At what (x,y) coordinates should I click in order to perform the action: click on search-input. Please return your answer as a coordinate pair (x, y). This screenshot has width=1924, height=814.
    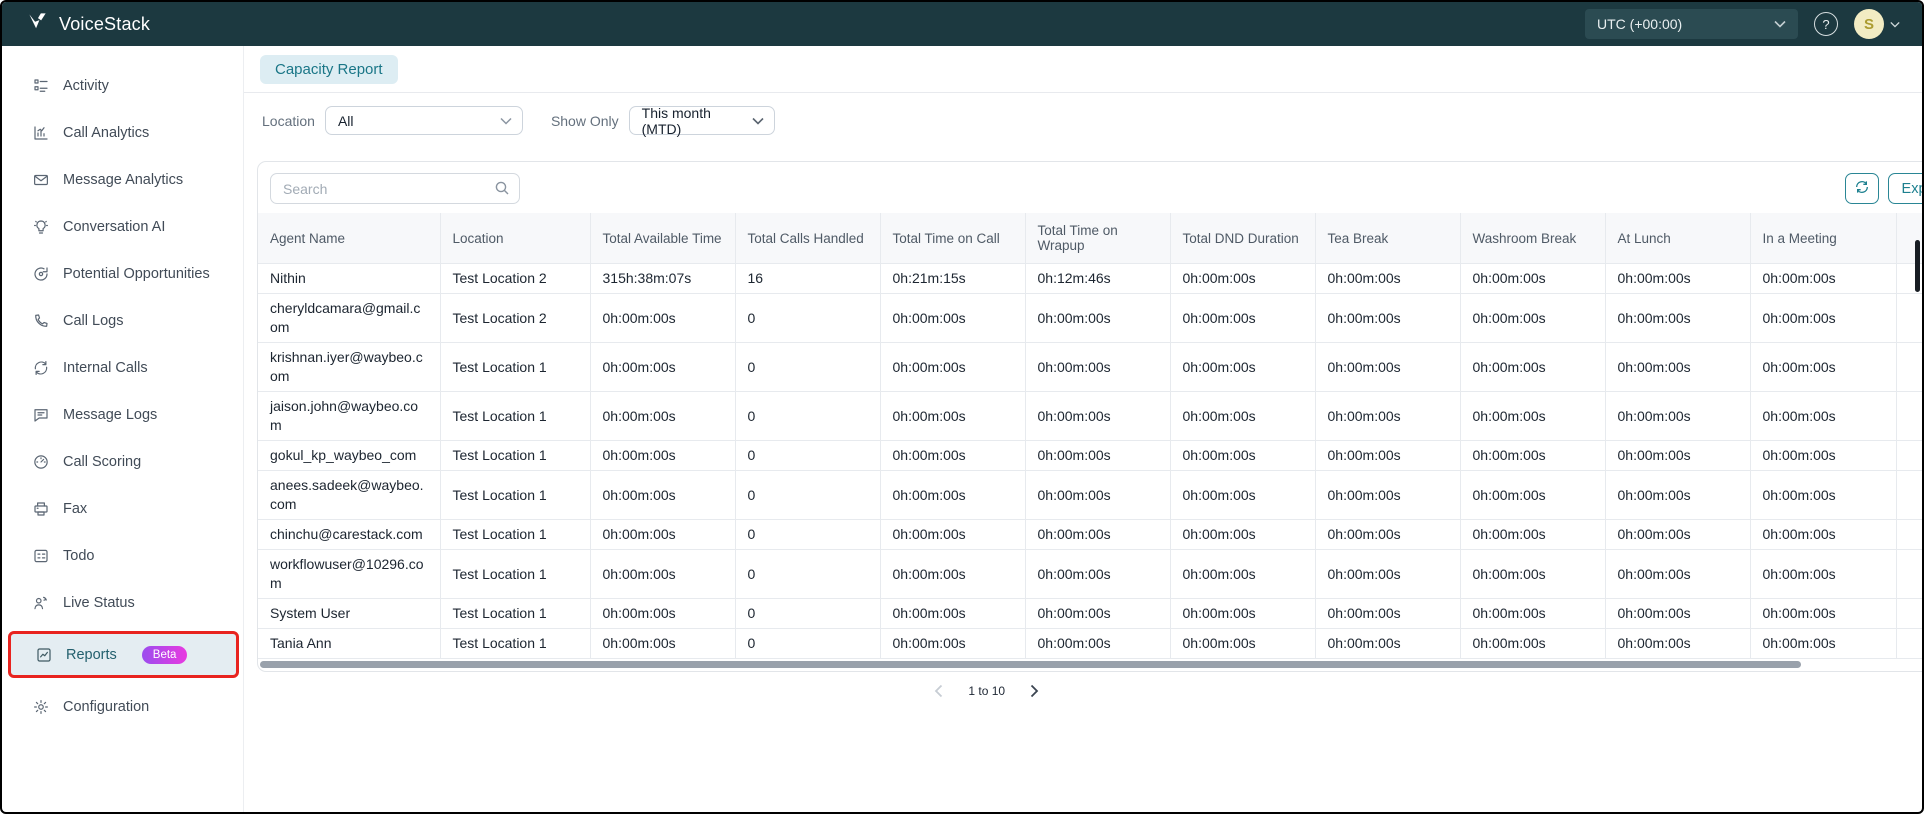
    Looking at the image, I should click on (395, 188).